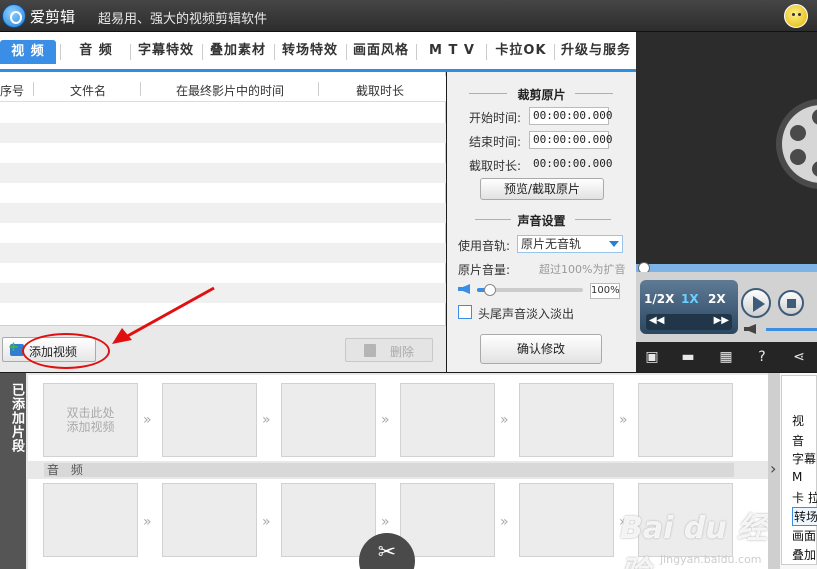  Describe the element at coordinates (750, 329) in the screenshot. I see `player-speaker-icon` at that location.